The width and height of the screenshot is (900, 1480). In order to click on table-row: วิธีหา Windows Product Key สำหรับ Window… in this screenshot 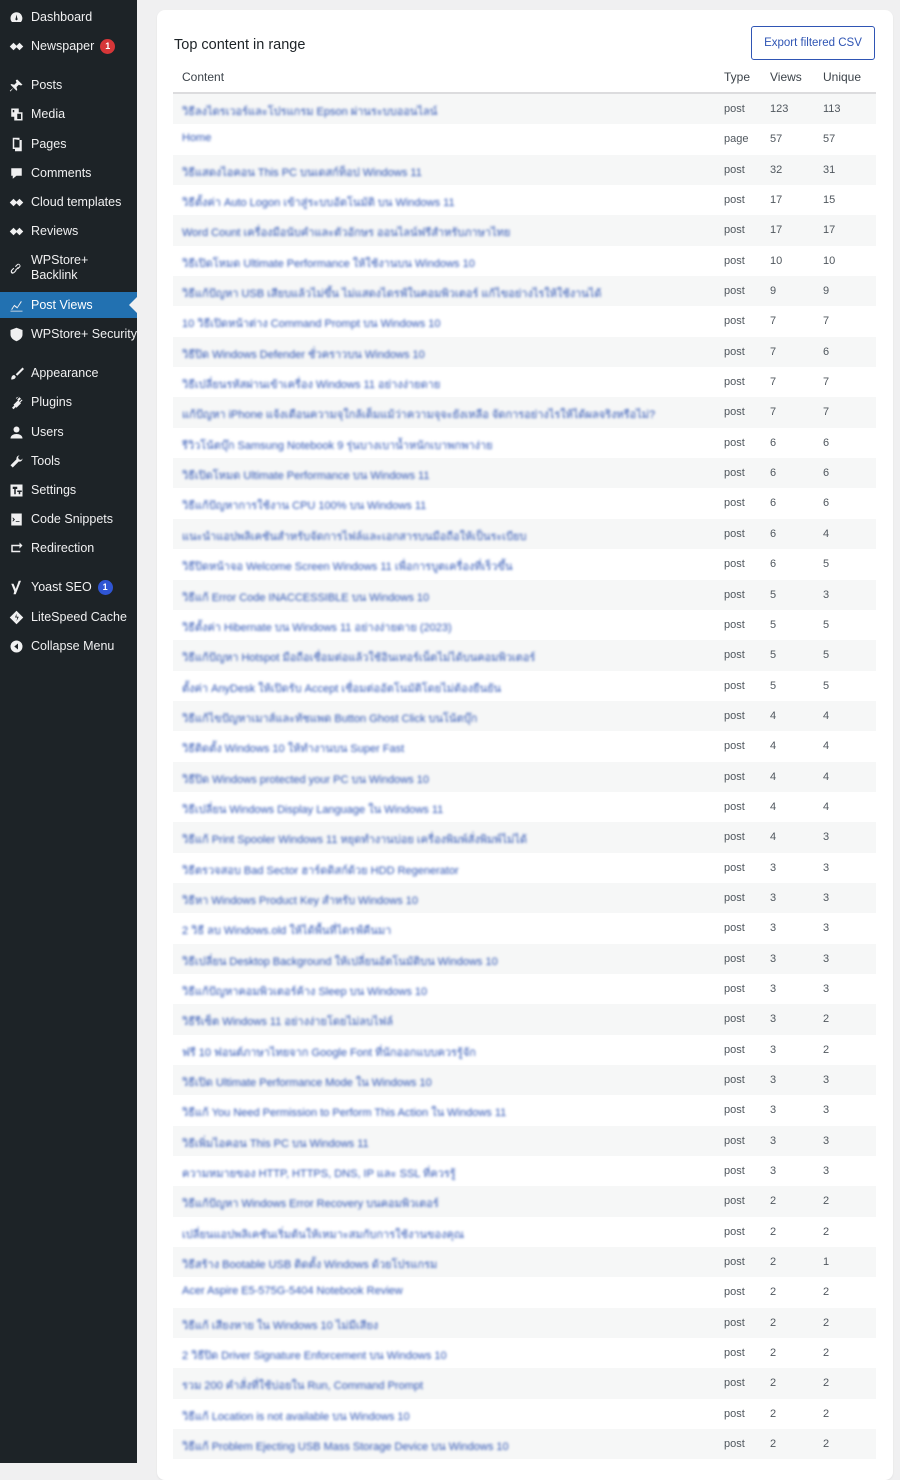, I will do `click(524, 898)`.